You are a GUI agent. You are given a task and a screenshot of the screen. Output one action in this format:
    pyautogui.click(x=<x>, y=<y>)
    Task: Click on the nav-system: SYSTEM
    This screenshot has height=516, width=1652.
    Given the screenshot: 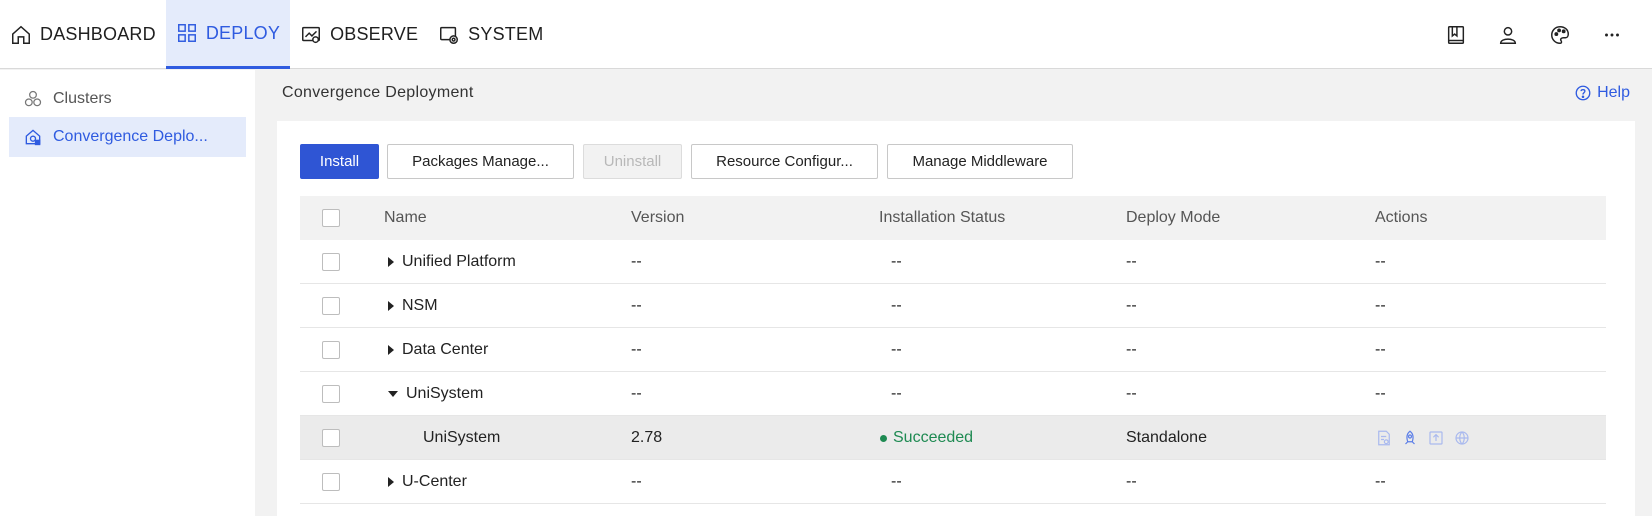 What is the action you would take?
    pyautogui.click(x=490, y=34)
    